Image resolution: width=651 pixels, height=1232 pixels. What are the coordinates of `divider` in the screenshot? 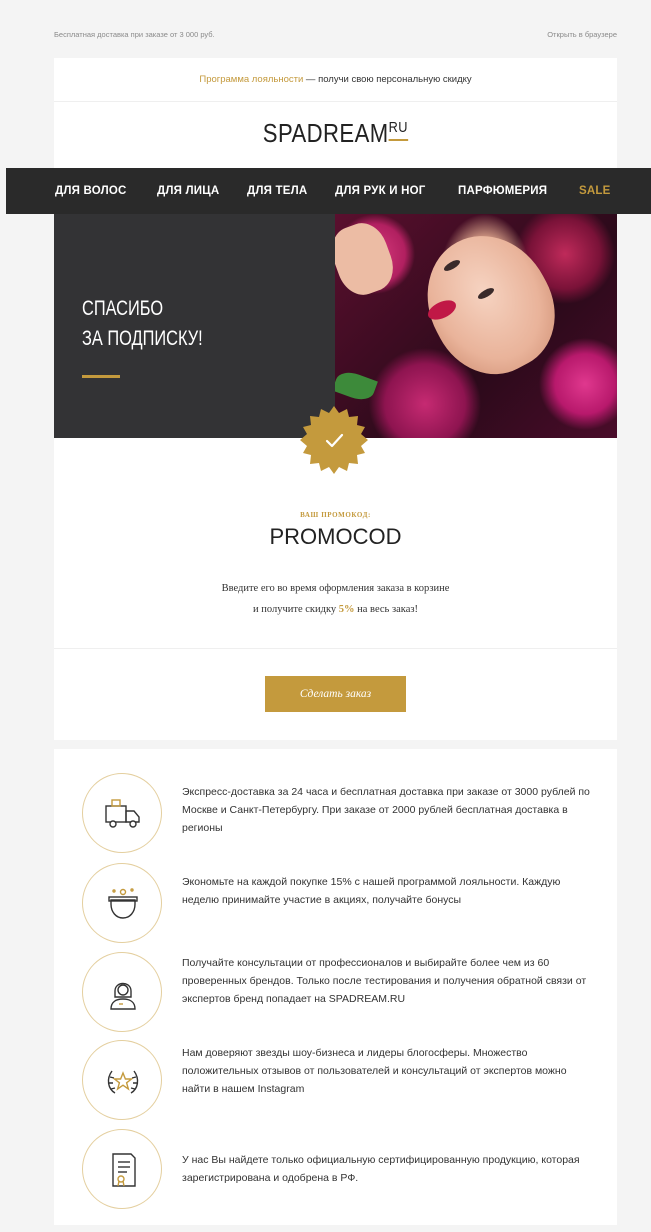 It's located at (335, 648).